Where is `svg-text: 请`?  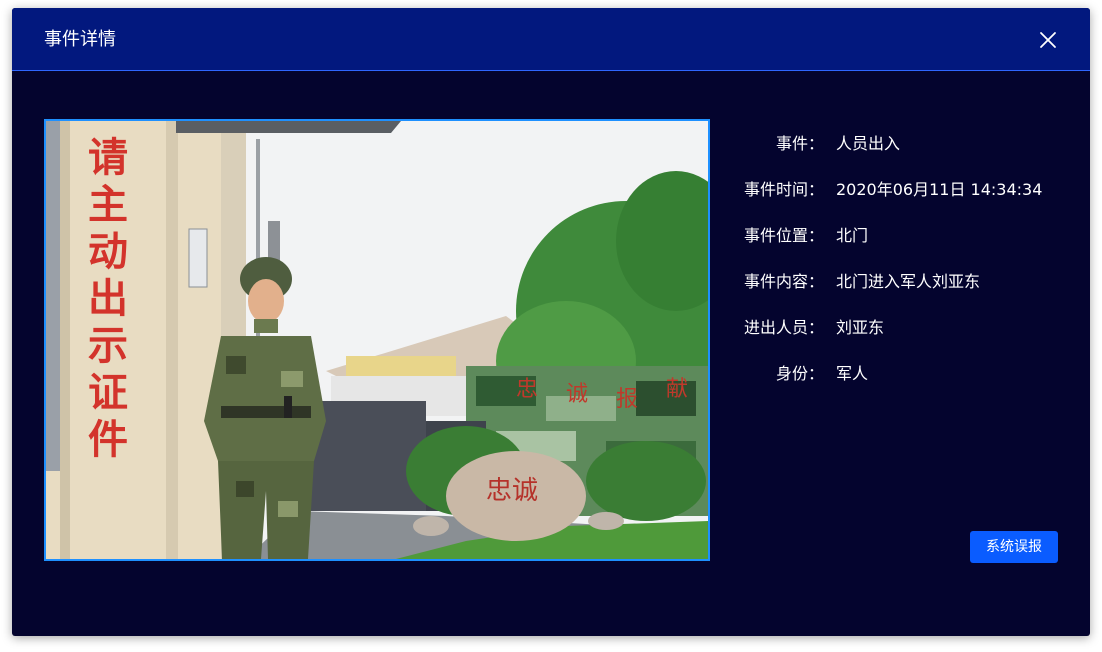 svg-text: 请 is located at coordinates (108, 158).